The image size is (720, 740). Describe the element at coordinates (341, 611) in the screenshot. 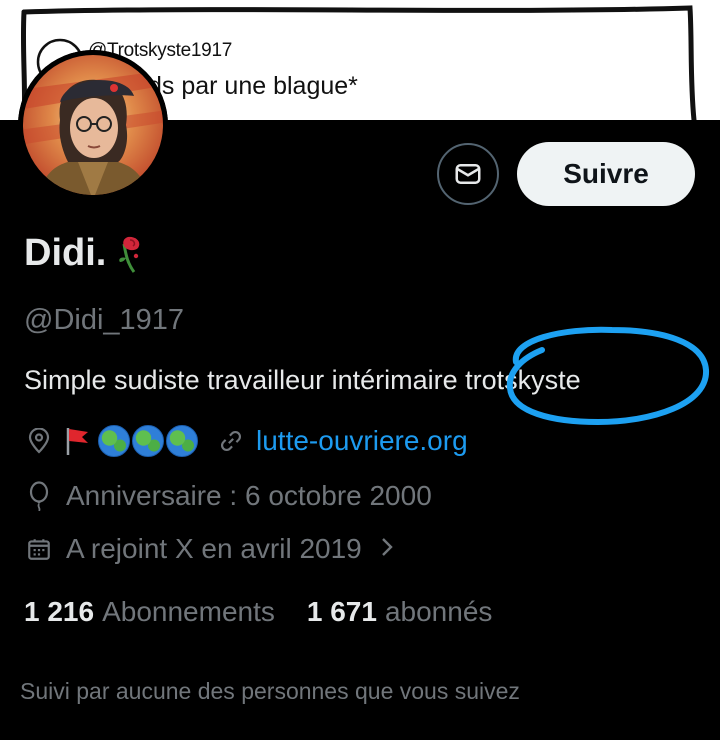

I see `followers-count: 1 671` at that location.